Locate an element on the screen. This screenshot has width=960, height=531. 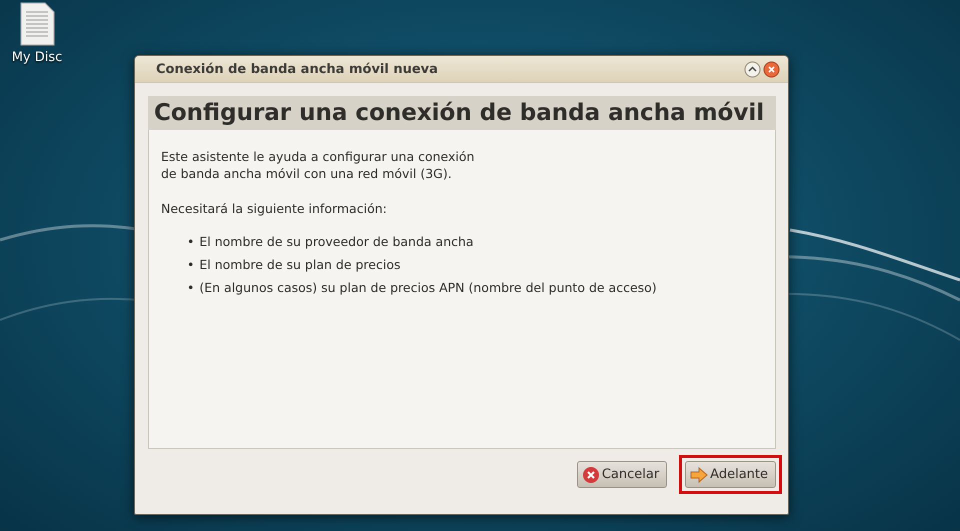
desktop-icon-label: My Disc is located at coordinates (37, 57).